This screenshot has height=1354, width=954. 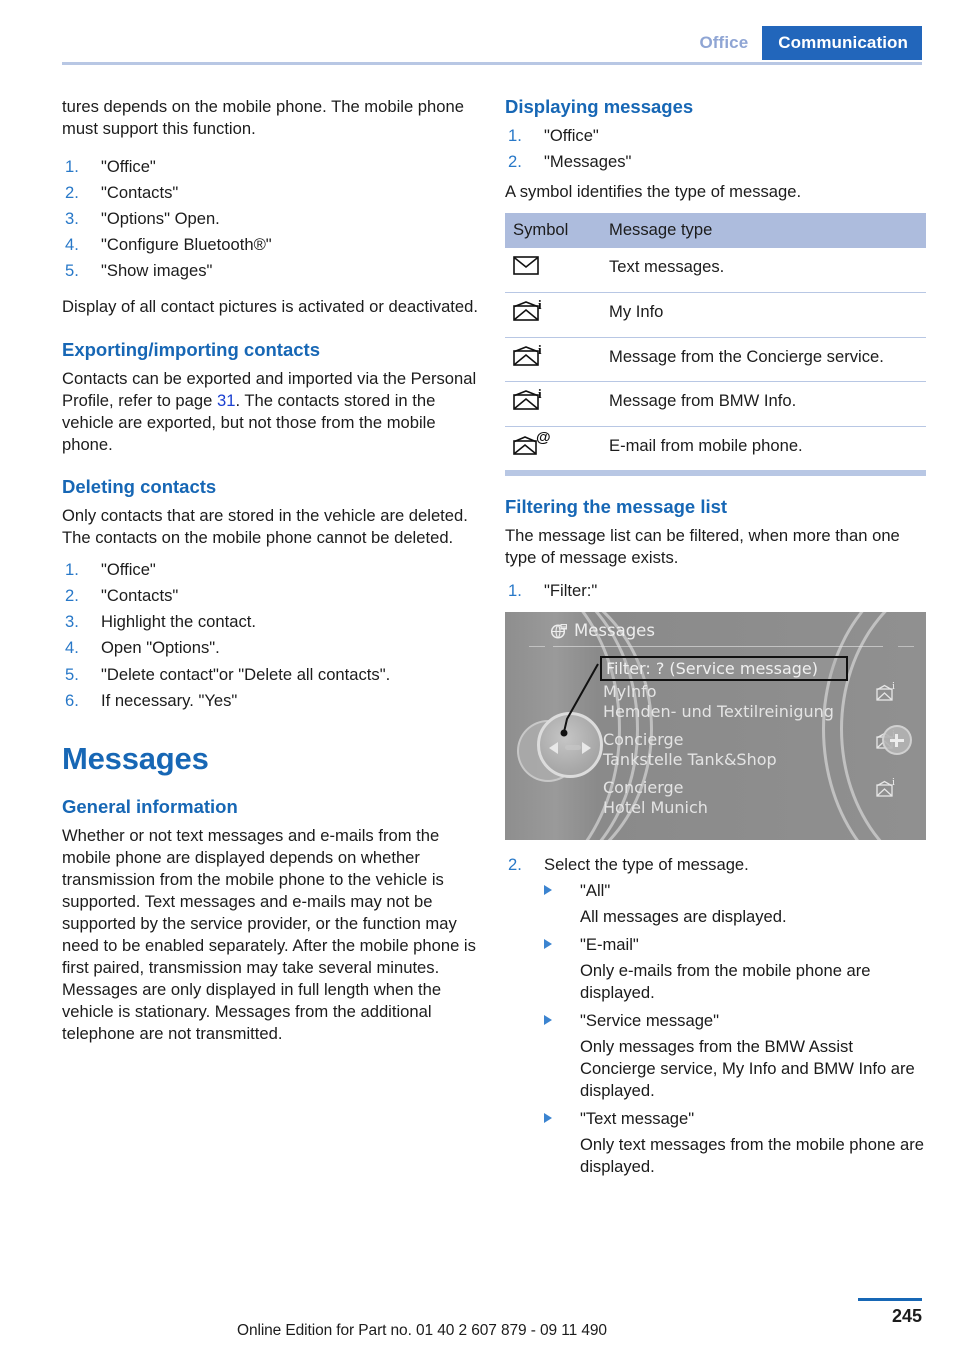 I want to click on message-type-cell: My Info, so click(x=763, y=315).